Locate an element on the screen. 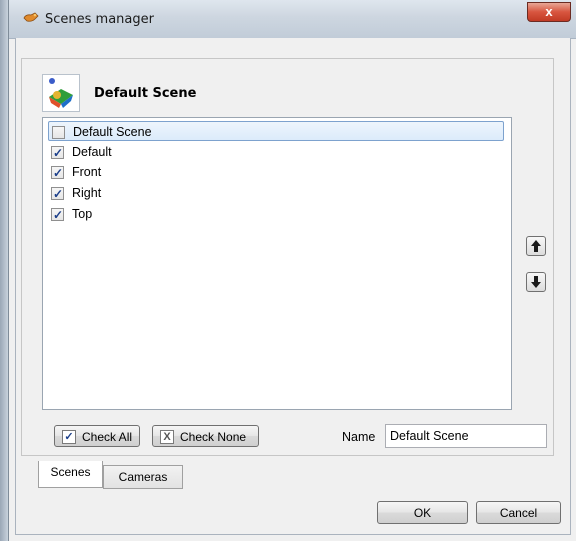 The image size is (576, 541). list-item: Right is located at coordinates (276, 193).